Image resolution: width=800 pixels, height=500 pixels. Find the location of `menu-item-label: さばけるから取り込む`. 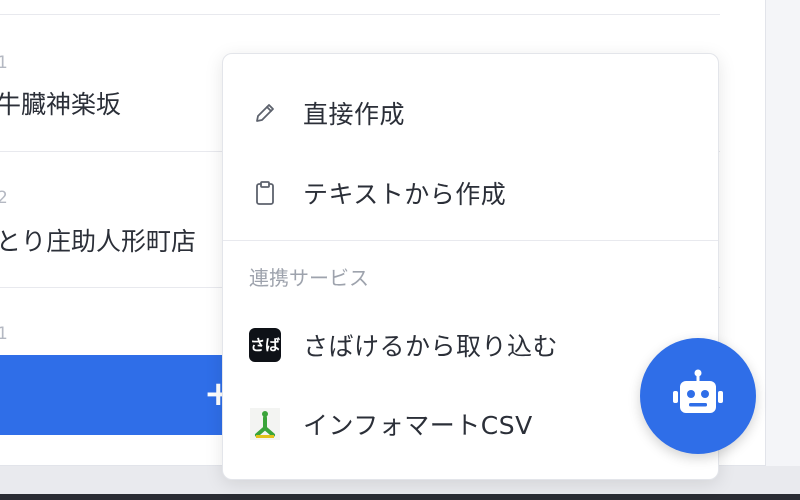

menu-item-label: さばけるから取り込む is located at coordinates (431, 346).